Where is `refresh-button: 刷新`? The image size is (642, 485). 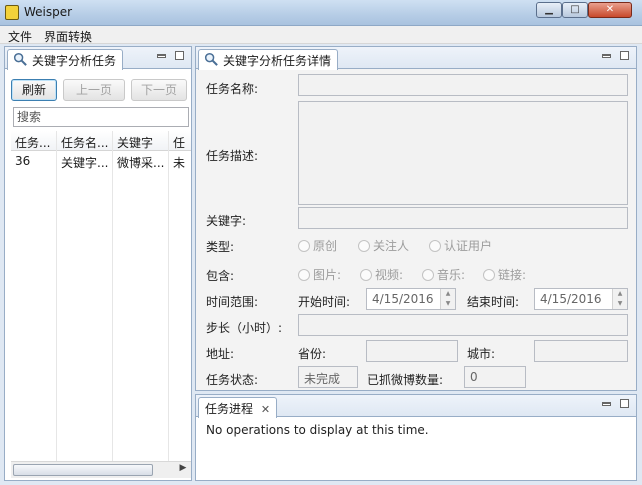 refresh-button: 刷新 is located at coordinates (34, 90).